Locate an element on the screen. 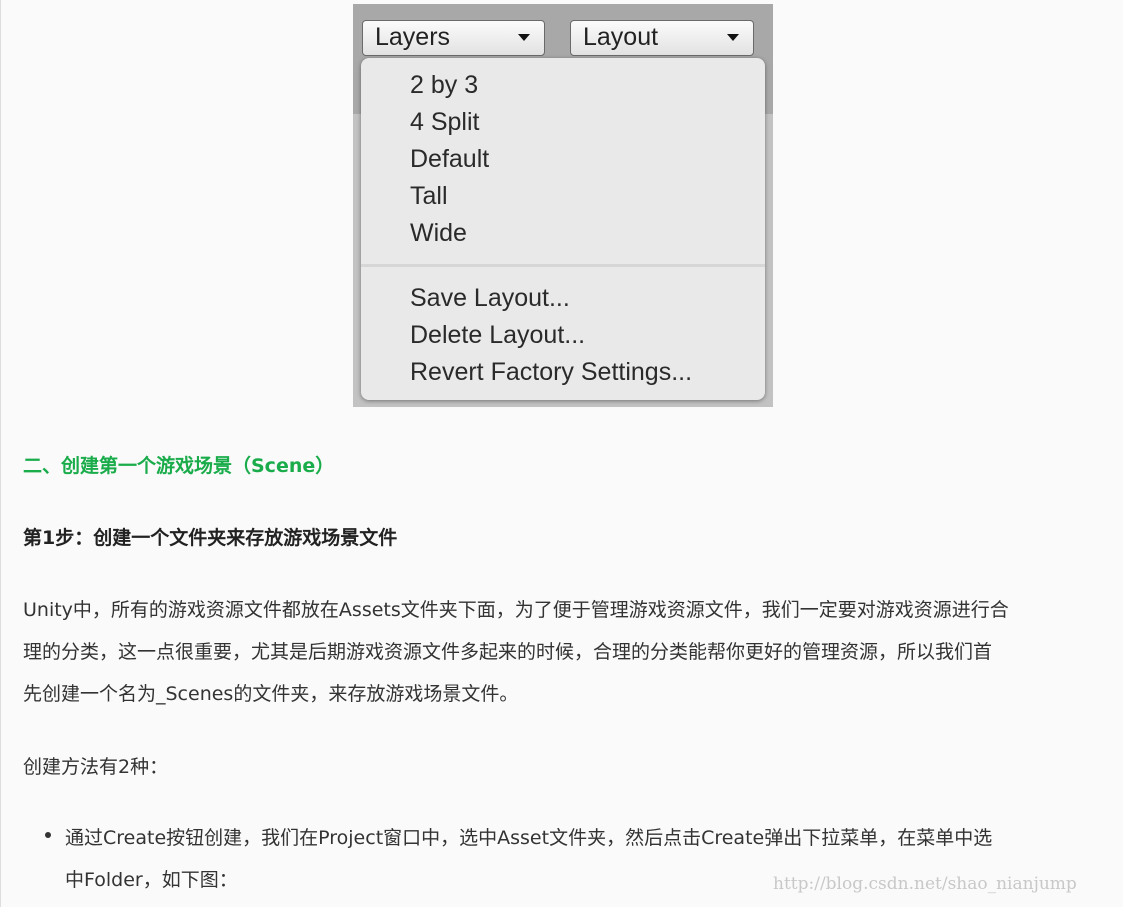  menu-item: Tall is located at coordinates (429, 196).